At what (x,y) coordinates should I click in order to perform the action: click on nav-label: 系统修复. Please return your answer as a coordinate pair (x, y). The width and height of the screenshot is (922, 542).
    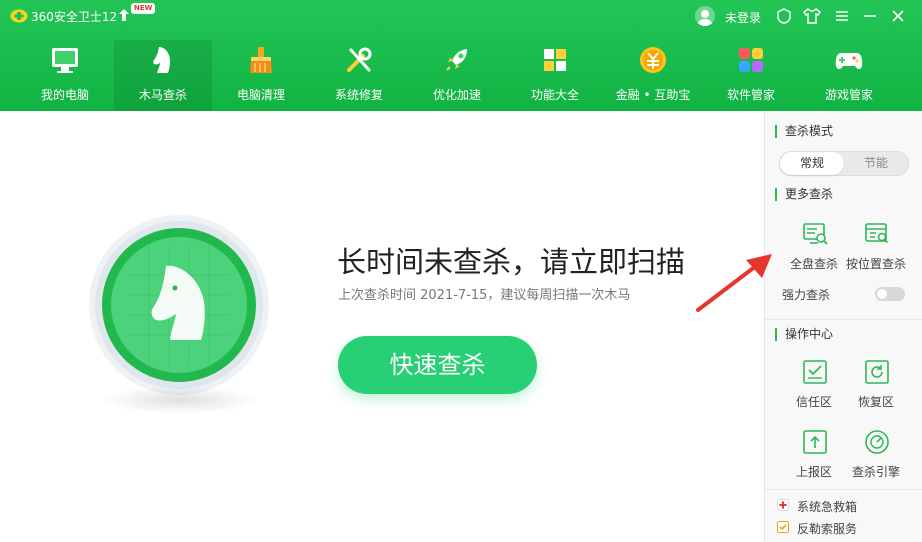
    Looking at the image, I should click on (358, 95).